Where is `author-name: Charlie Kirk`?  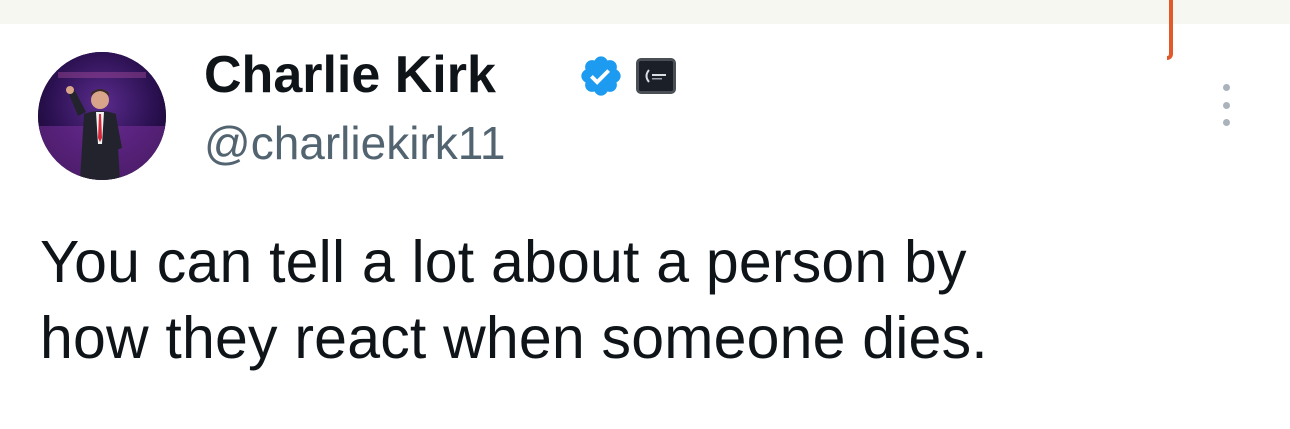
author-name: Charlie Kirk is located at coordinates (350, 75).